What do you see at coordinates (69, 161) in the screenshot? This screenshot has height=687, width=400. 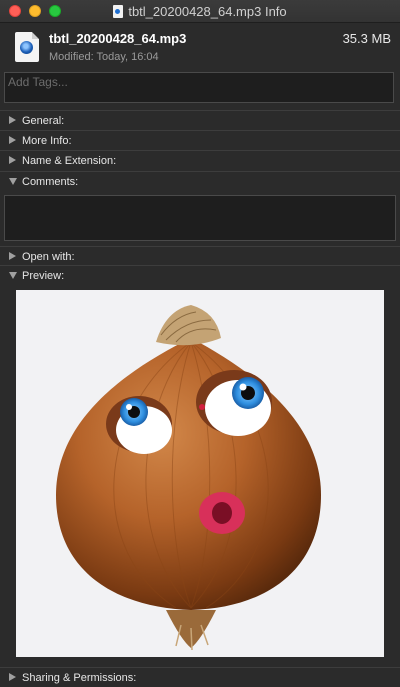 I see `section-label: Name & Extension:` at bounding box center [69, 161].